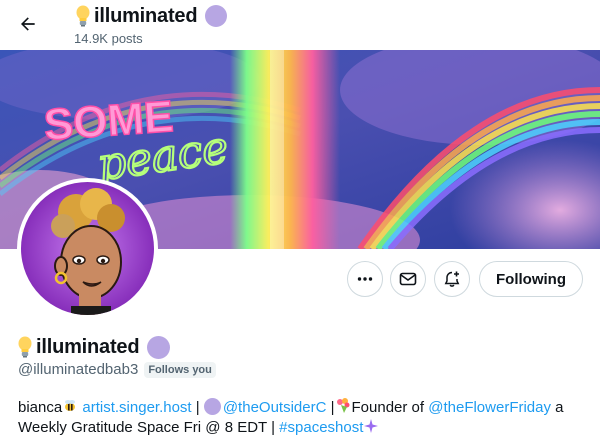  I want to click on bio-text-1: bianca, so click(40, 407).